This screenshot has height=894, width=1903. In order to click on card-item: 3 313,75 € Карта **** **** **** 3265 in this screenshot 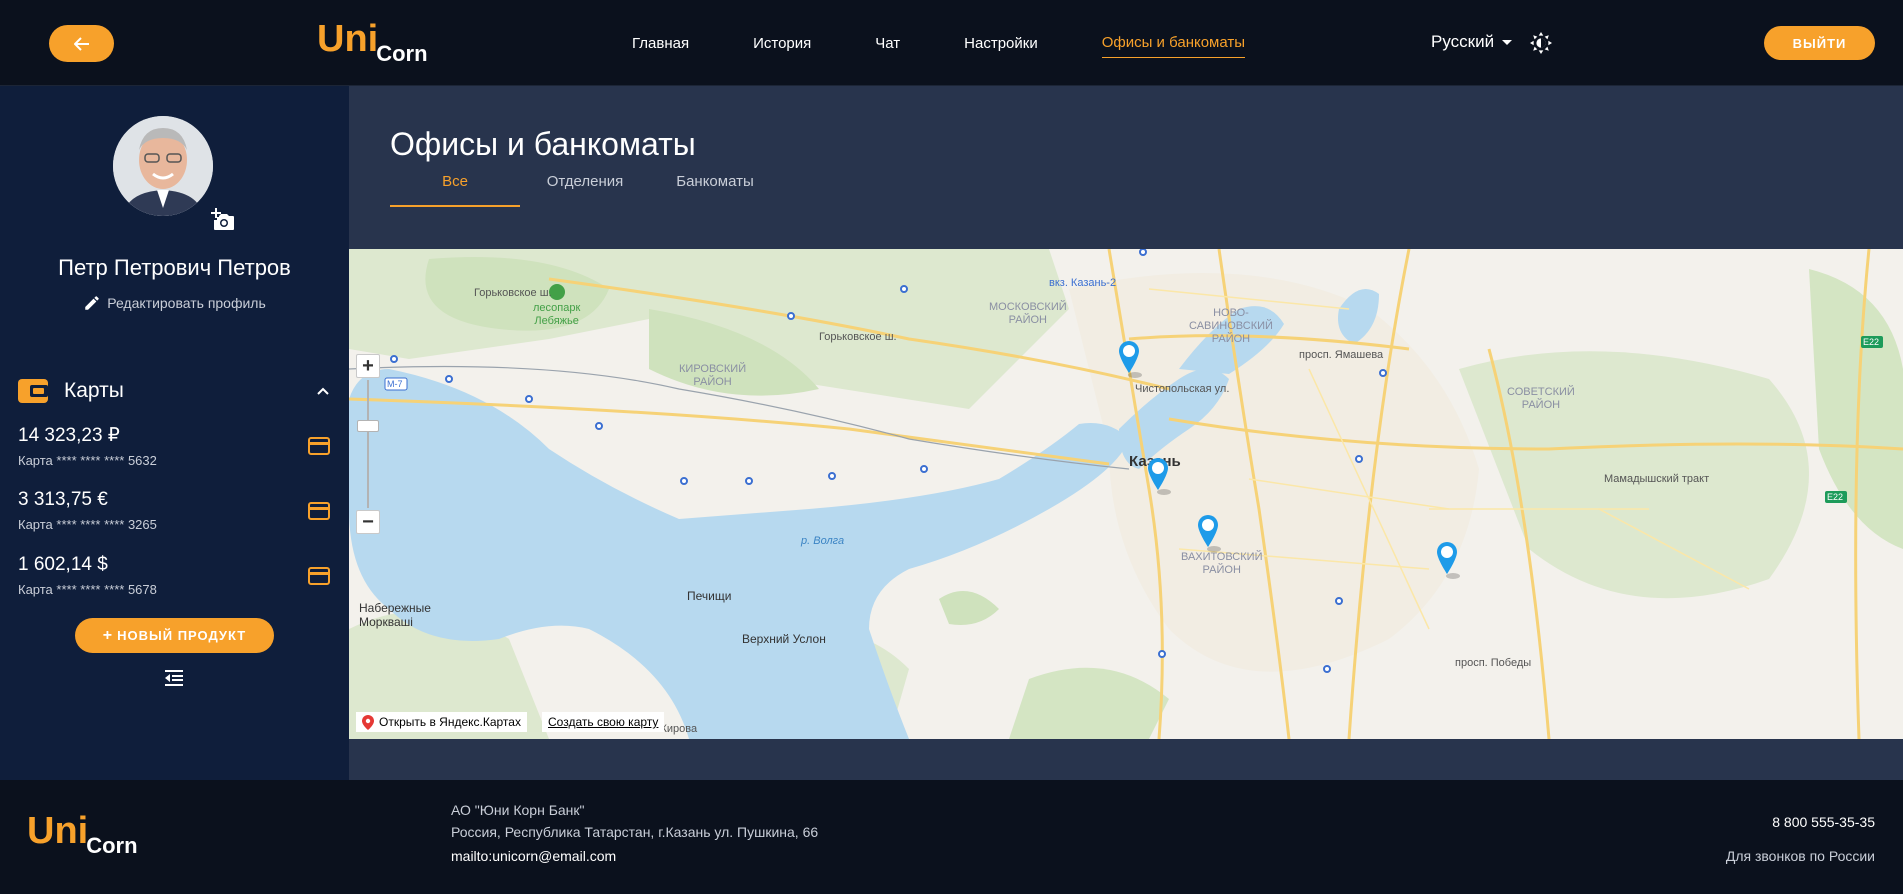, I will do `click(174, 514)`.